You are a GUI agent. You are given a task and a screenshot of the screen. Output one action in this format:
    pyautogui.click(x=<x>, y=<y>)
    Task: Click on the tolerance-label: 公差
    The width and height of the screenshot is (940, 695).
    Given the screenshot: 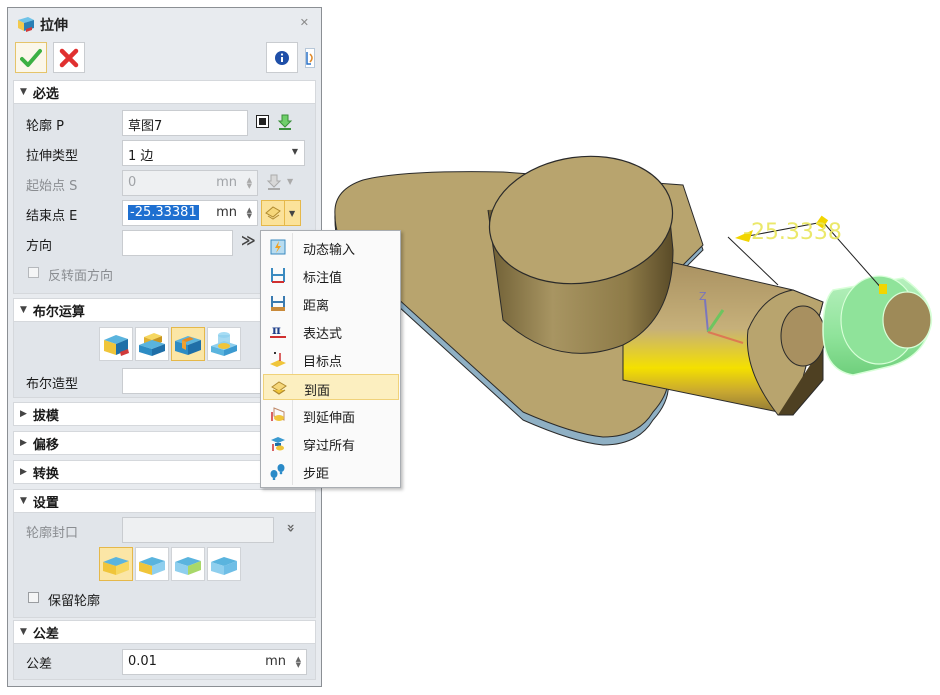 What is the action you would take?
    pyautogui.click(x=39, y=664)
    